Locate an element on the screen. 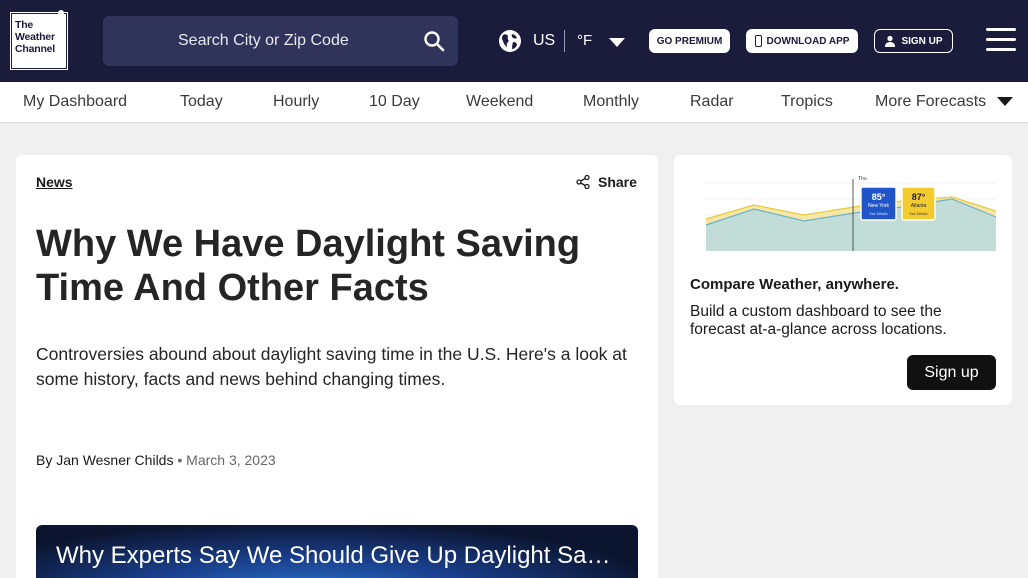 This screenshot has width=1028, height=578. temperature-unit-selector: °F is located at coordinates (584, 40).